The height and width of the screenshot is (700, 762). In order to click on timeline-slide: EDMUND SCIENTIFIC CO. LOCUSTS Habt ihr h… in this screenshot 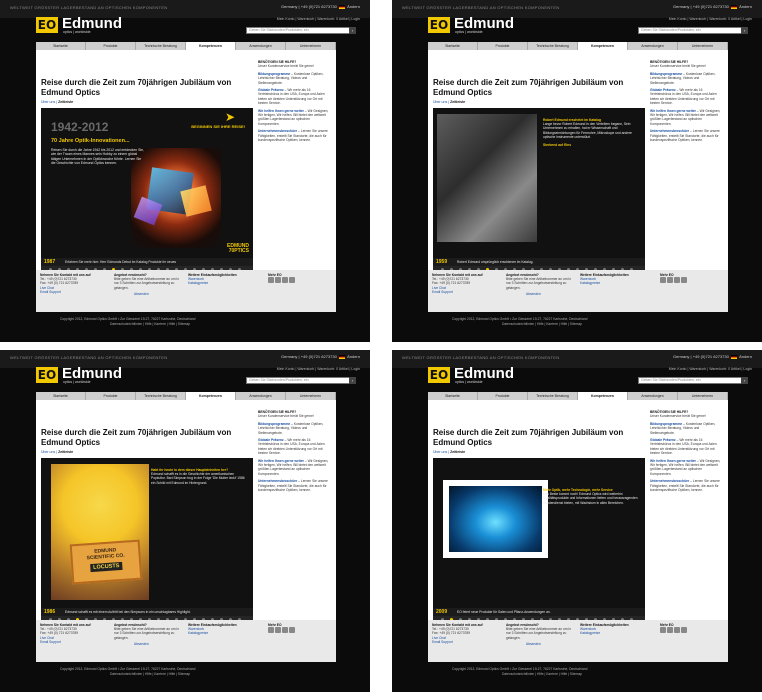, I will do `click(147, 533)`.